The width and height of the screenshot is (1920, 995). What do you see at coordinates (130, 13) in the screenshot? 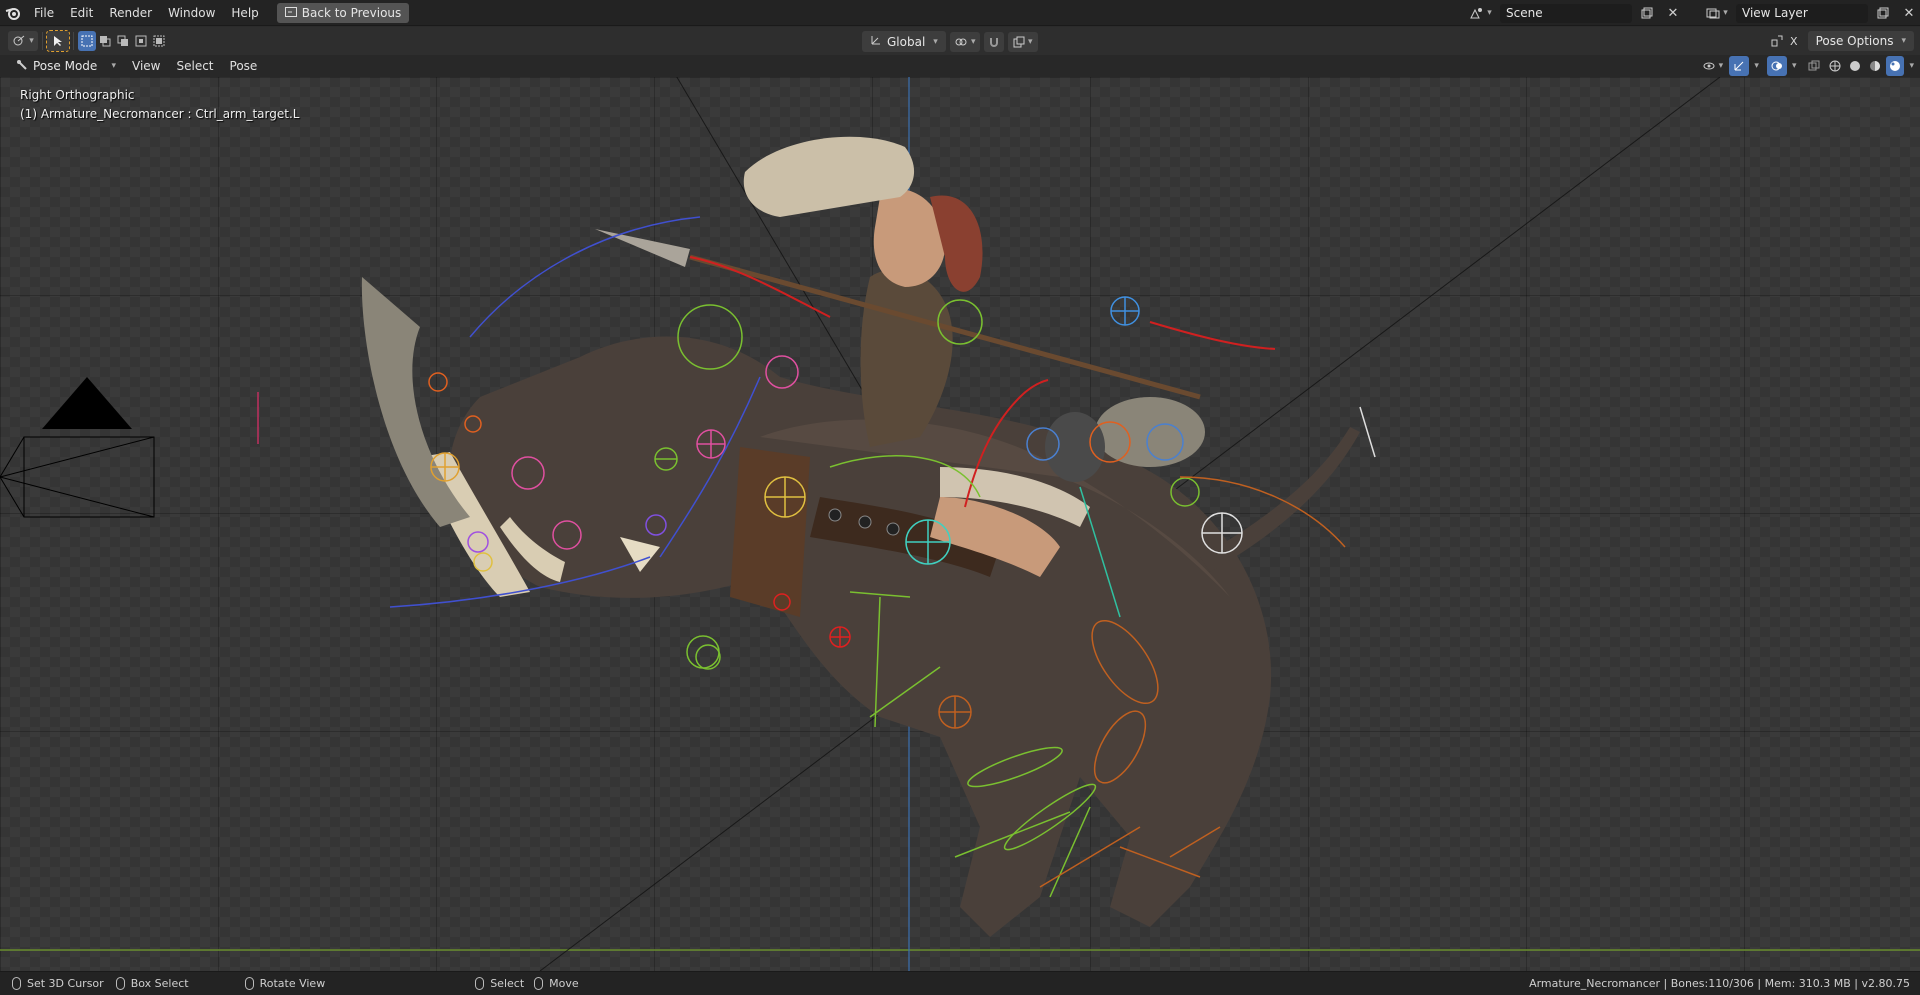
I see `menu-render: Render` at bounding box center [130, 13].